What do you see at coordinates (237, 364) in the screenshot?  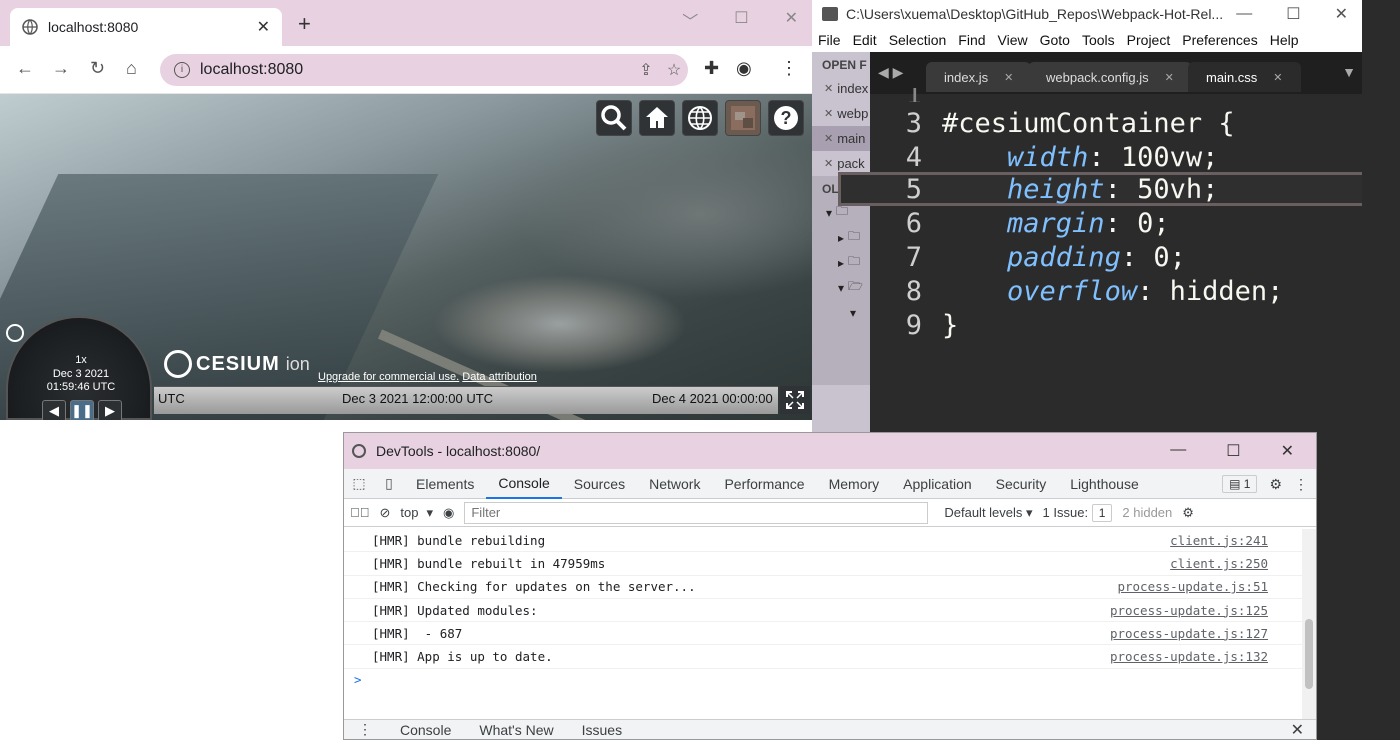 I see `cesium-ion-logo: CESIUM ion` at bounding box center [237, 364].